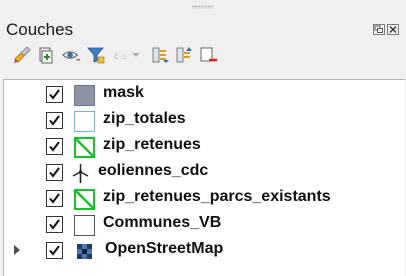 The image size is (406, 276). I want to click on layers-toolbar: ε ⌂, so click(203, 59).